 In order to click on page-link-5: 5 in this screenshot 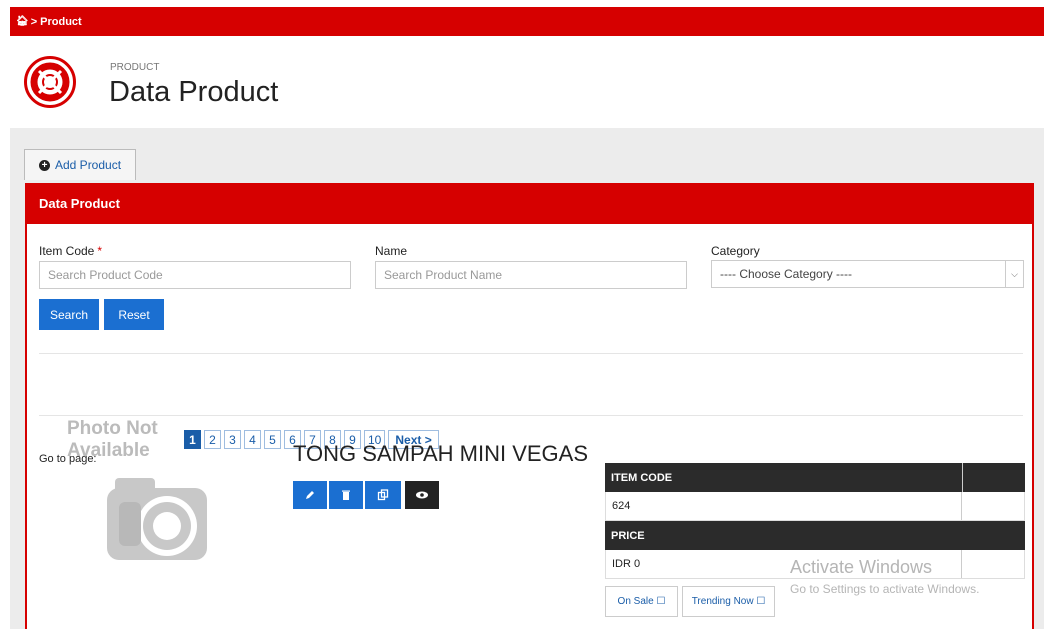, I will do `click(272, 439)`.